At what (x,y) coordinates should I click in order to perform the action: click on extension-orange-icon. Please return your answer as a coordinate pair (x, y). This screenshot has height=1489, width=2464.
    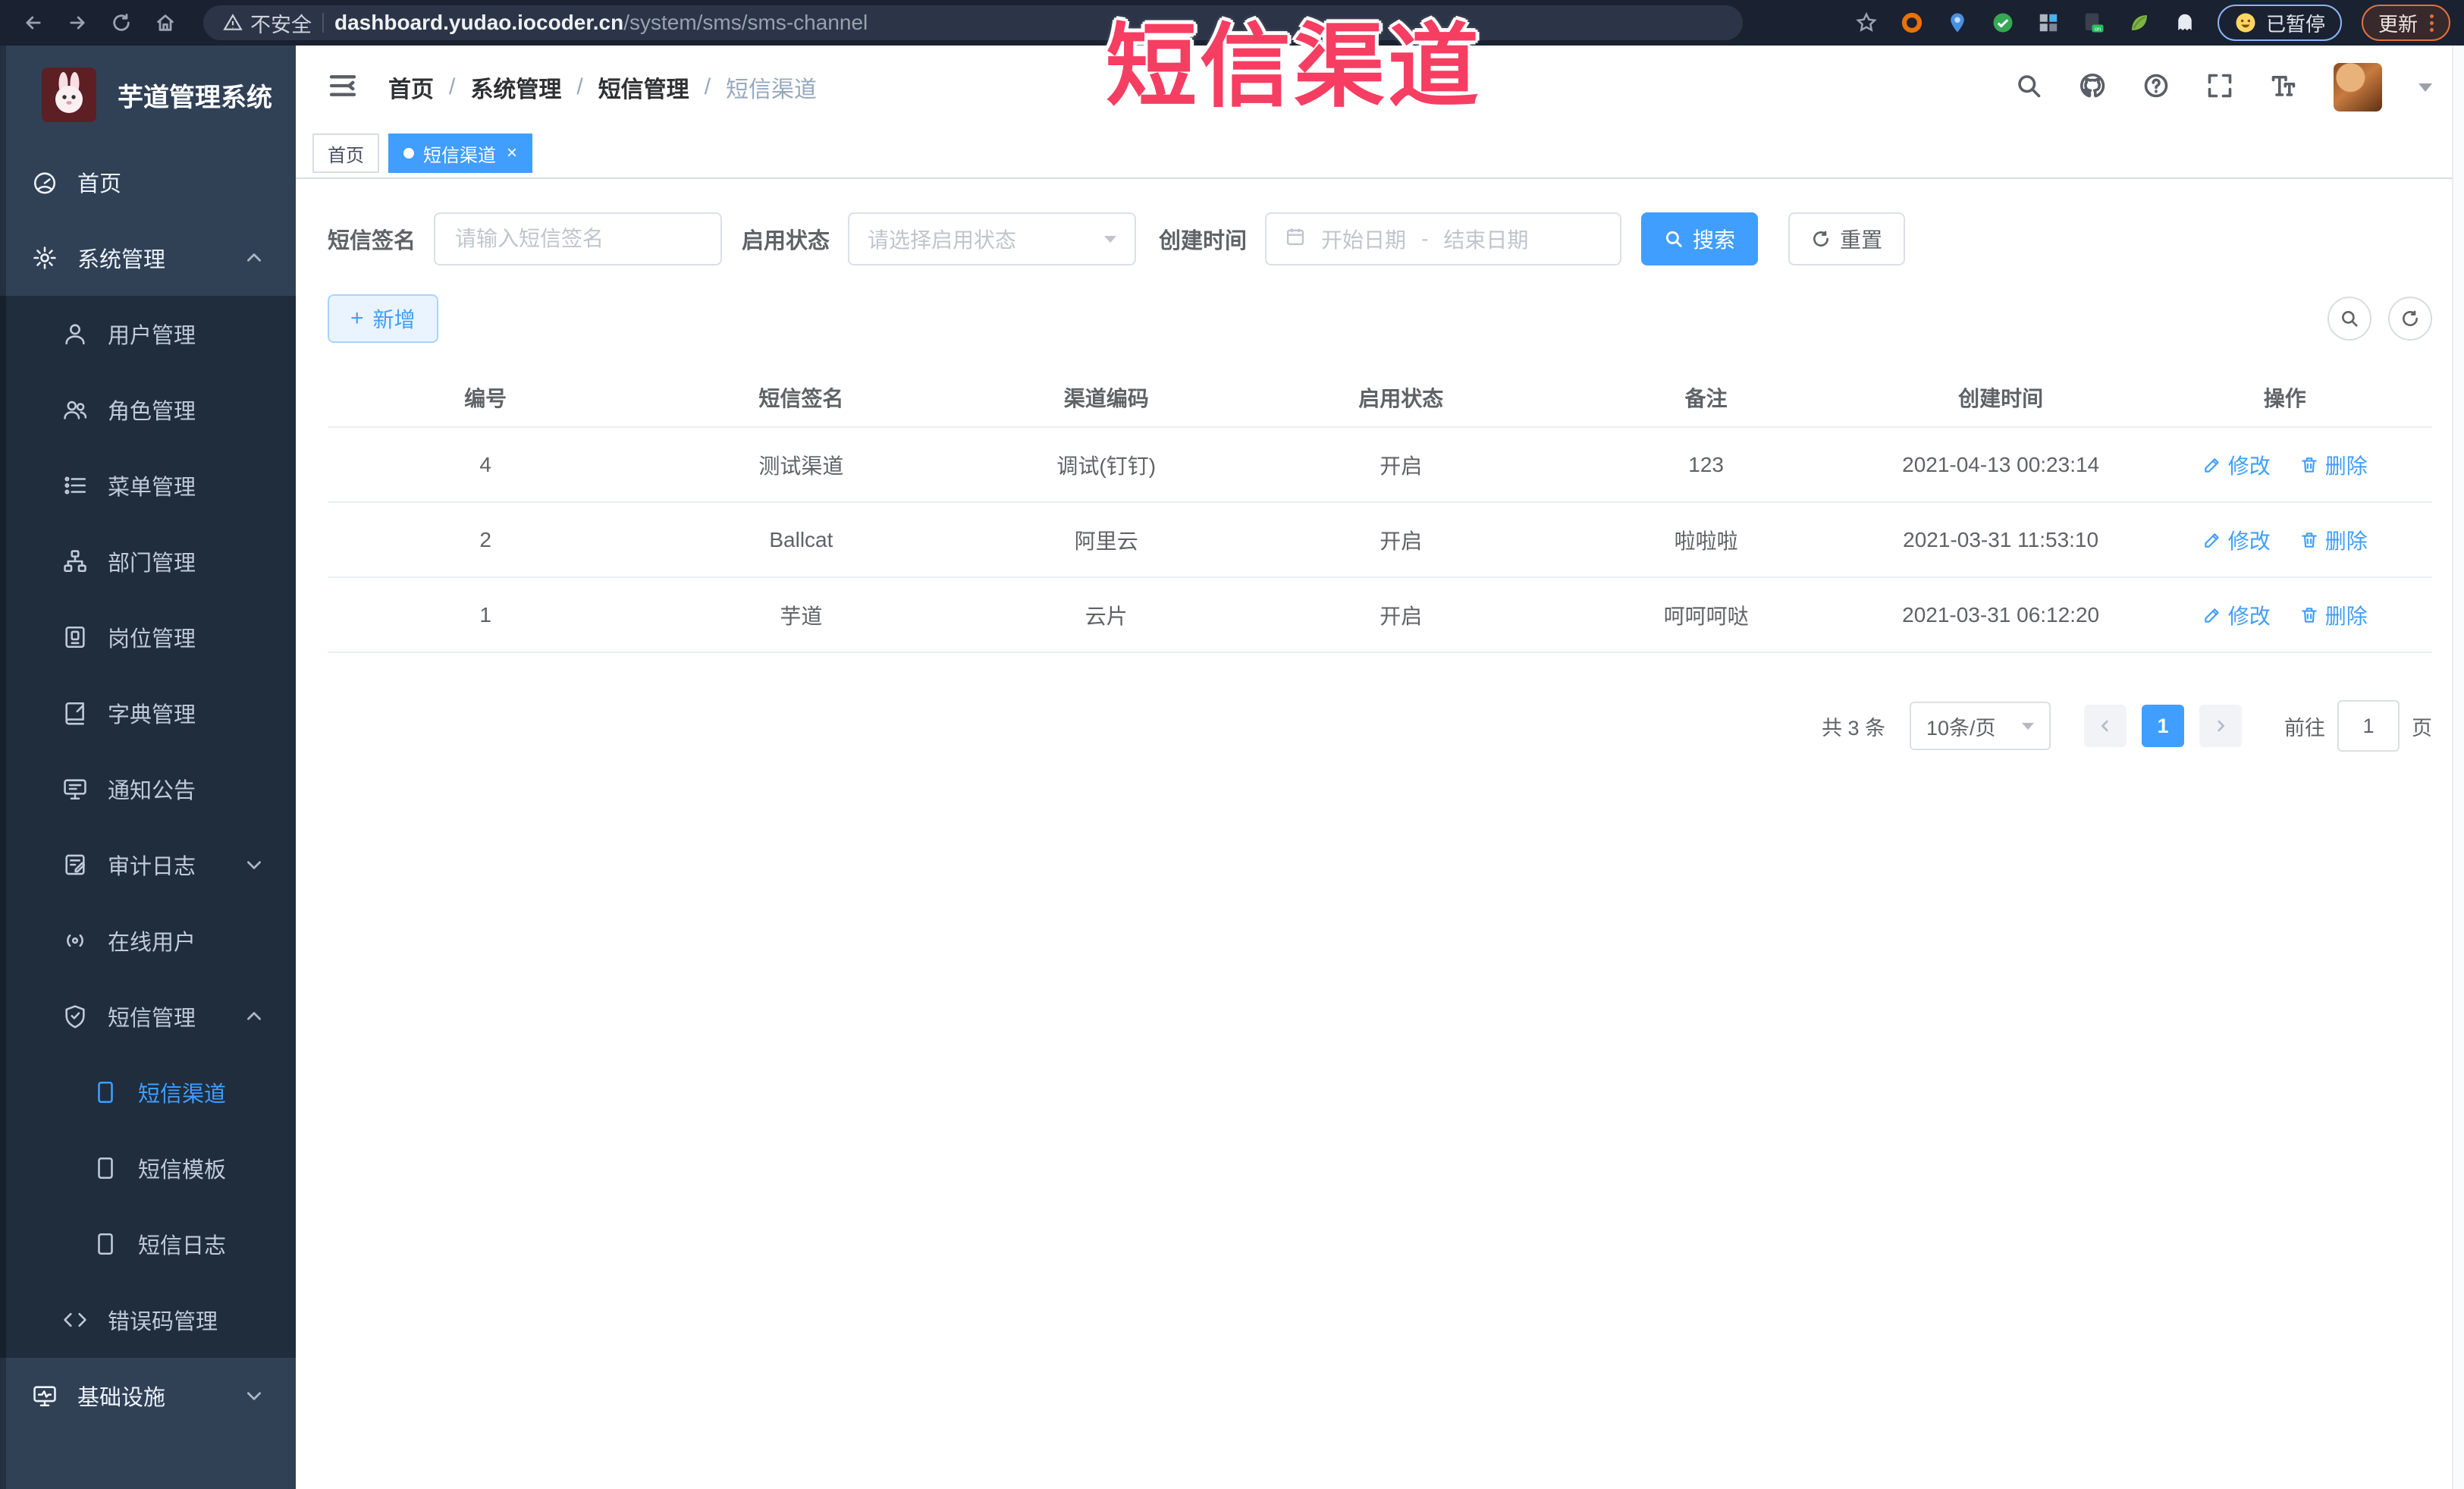
    Looking at the image, I should click on (1912, 23).